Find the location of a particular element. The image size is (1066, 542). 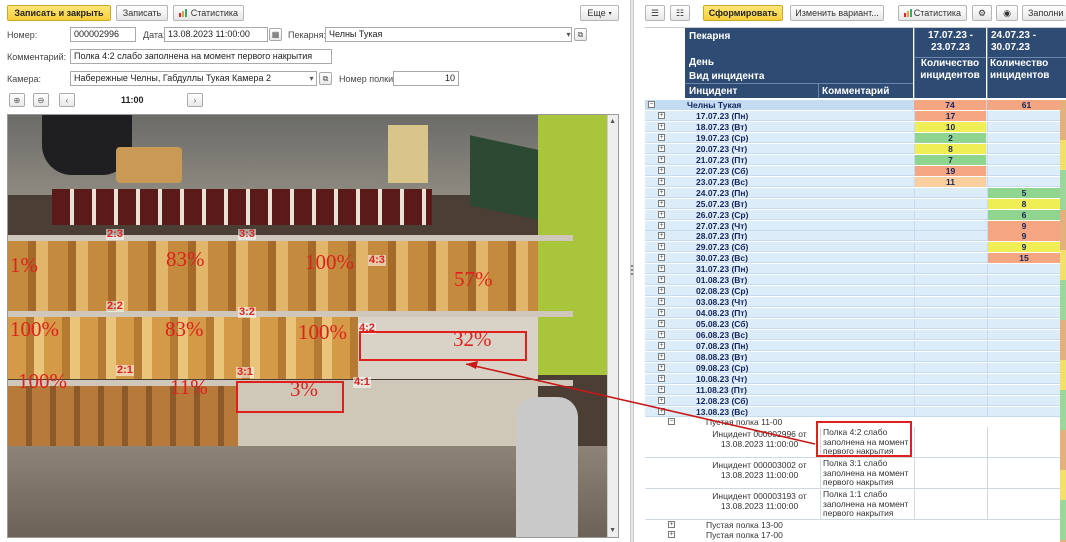

day-row: +19.07.23 (Ср) 2 is located at coordinates (855, 137).